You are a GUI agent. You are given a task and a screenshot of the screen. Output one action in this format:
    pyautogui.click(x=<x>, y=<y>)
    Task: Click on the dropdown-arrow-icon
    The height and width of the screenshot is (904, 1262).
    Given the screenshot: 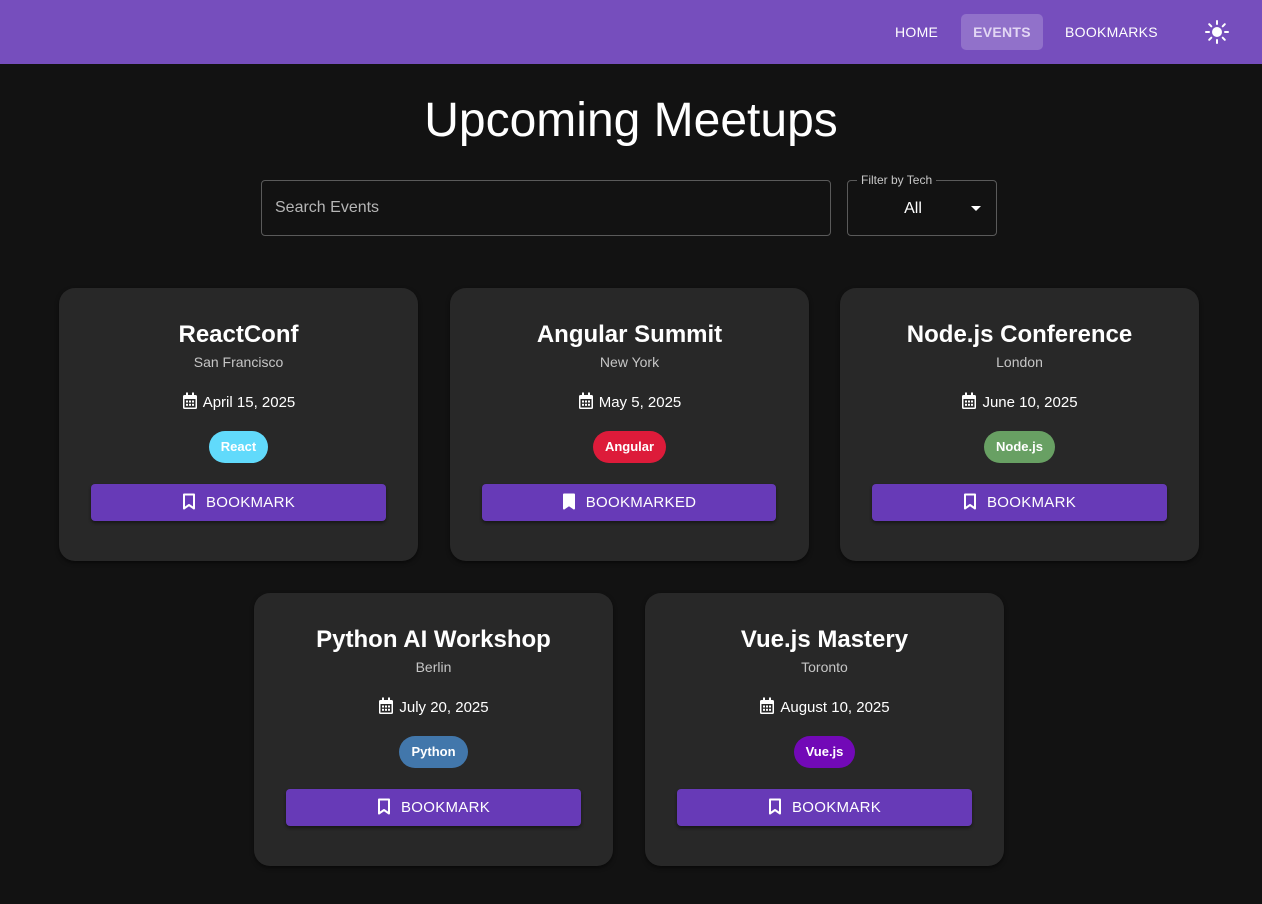 What is the action you would take?
    pyautogui.click(x=976, y=208)
    